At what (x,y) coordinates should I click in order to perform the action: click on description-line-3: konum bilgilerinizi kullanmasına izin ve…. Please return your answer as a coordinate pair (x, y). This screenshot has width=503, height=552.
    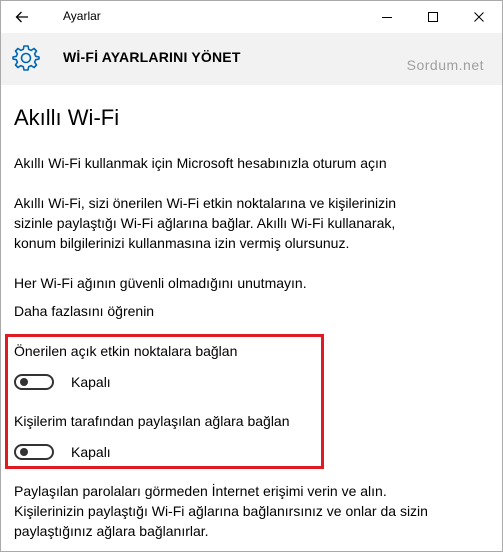
    Looking at the image, I should click on (182, 243).